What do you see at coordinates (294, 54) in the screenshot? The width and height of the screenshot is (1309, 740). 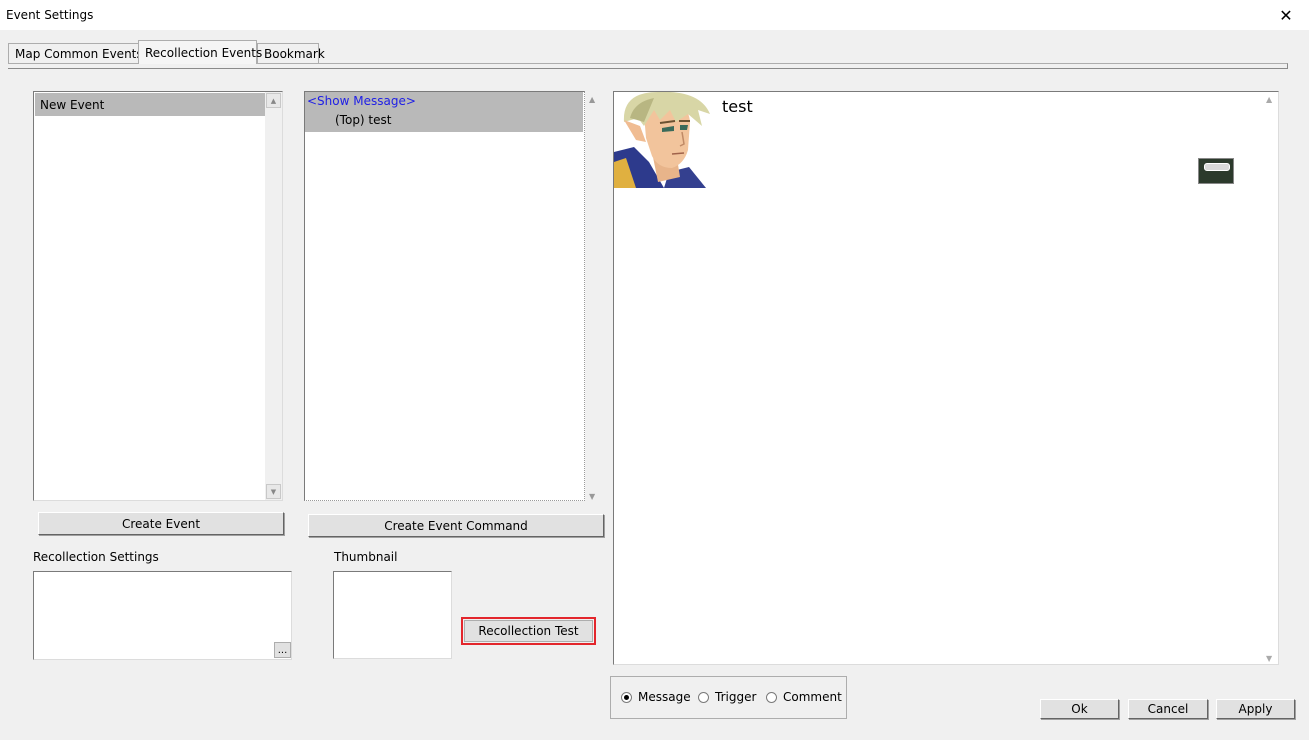 I see `tab-label: Bookmark` at bounding box center [294, 54].